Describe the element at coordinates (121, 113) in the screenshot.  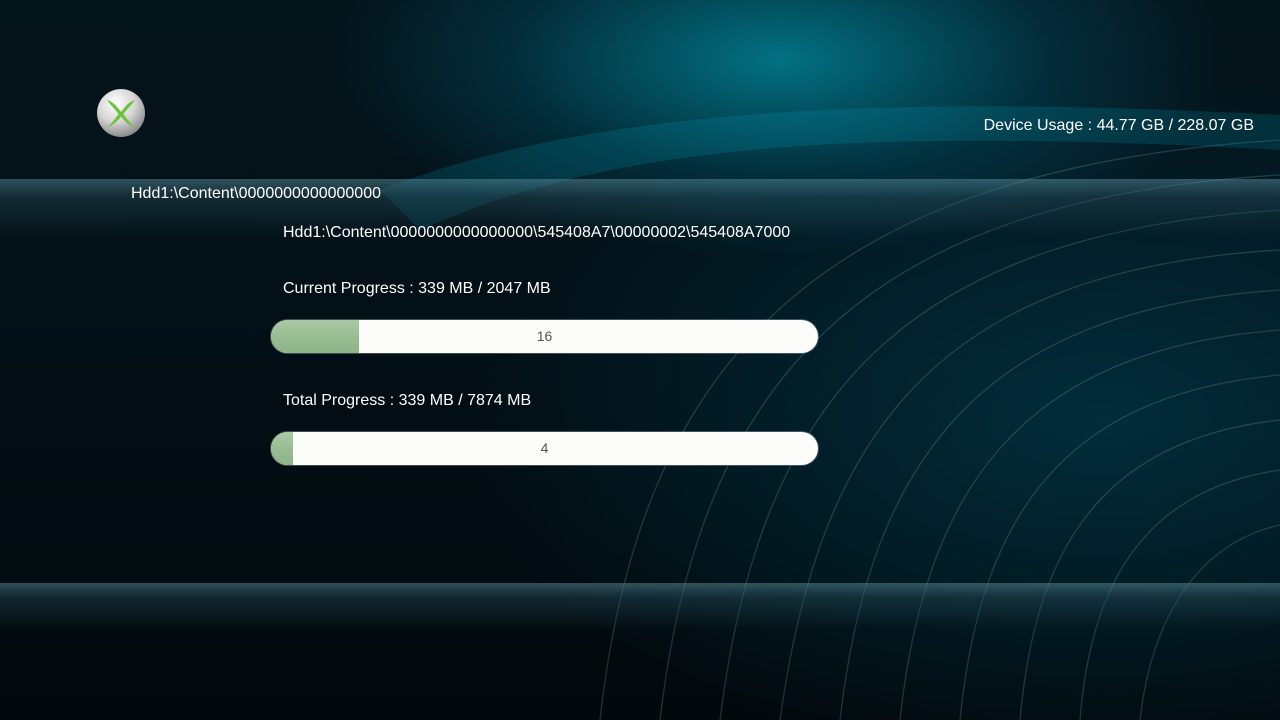
I see `xbox-logo-icon` at that location.